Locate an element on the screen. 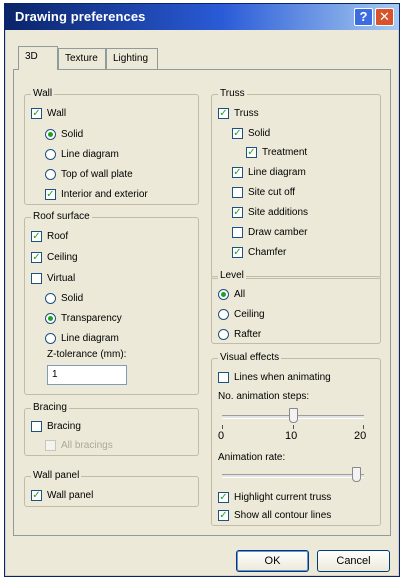 Image resolution: width=406 pixels, height=581 pixels. level-ceiling-radio: Ceiling is located at coordinates (241, 314).